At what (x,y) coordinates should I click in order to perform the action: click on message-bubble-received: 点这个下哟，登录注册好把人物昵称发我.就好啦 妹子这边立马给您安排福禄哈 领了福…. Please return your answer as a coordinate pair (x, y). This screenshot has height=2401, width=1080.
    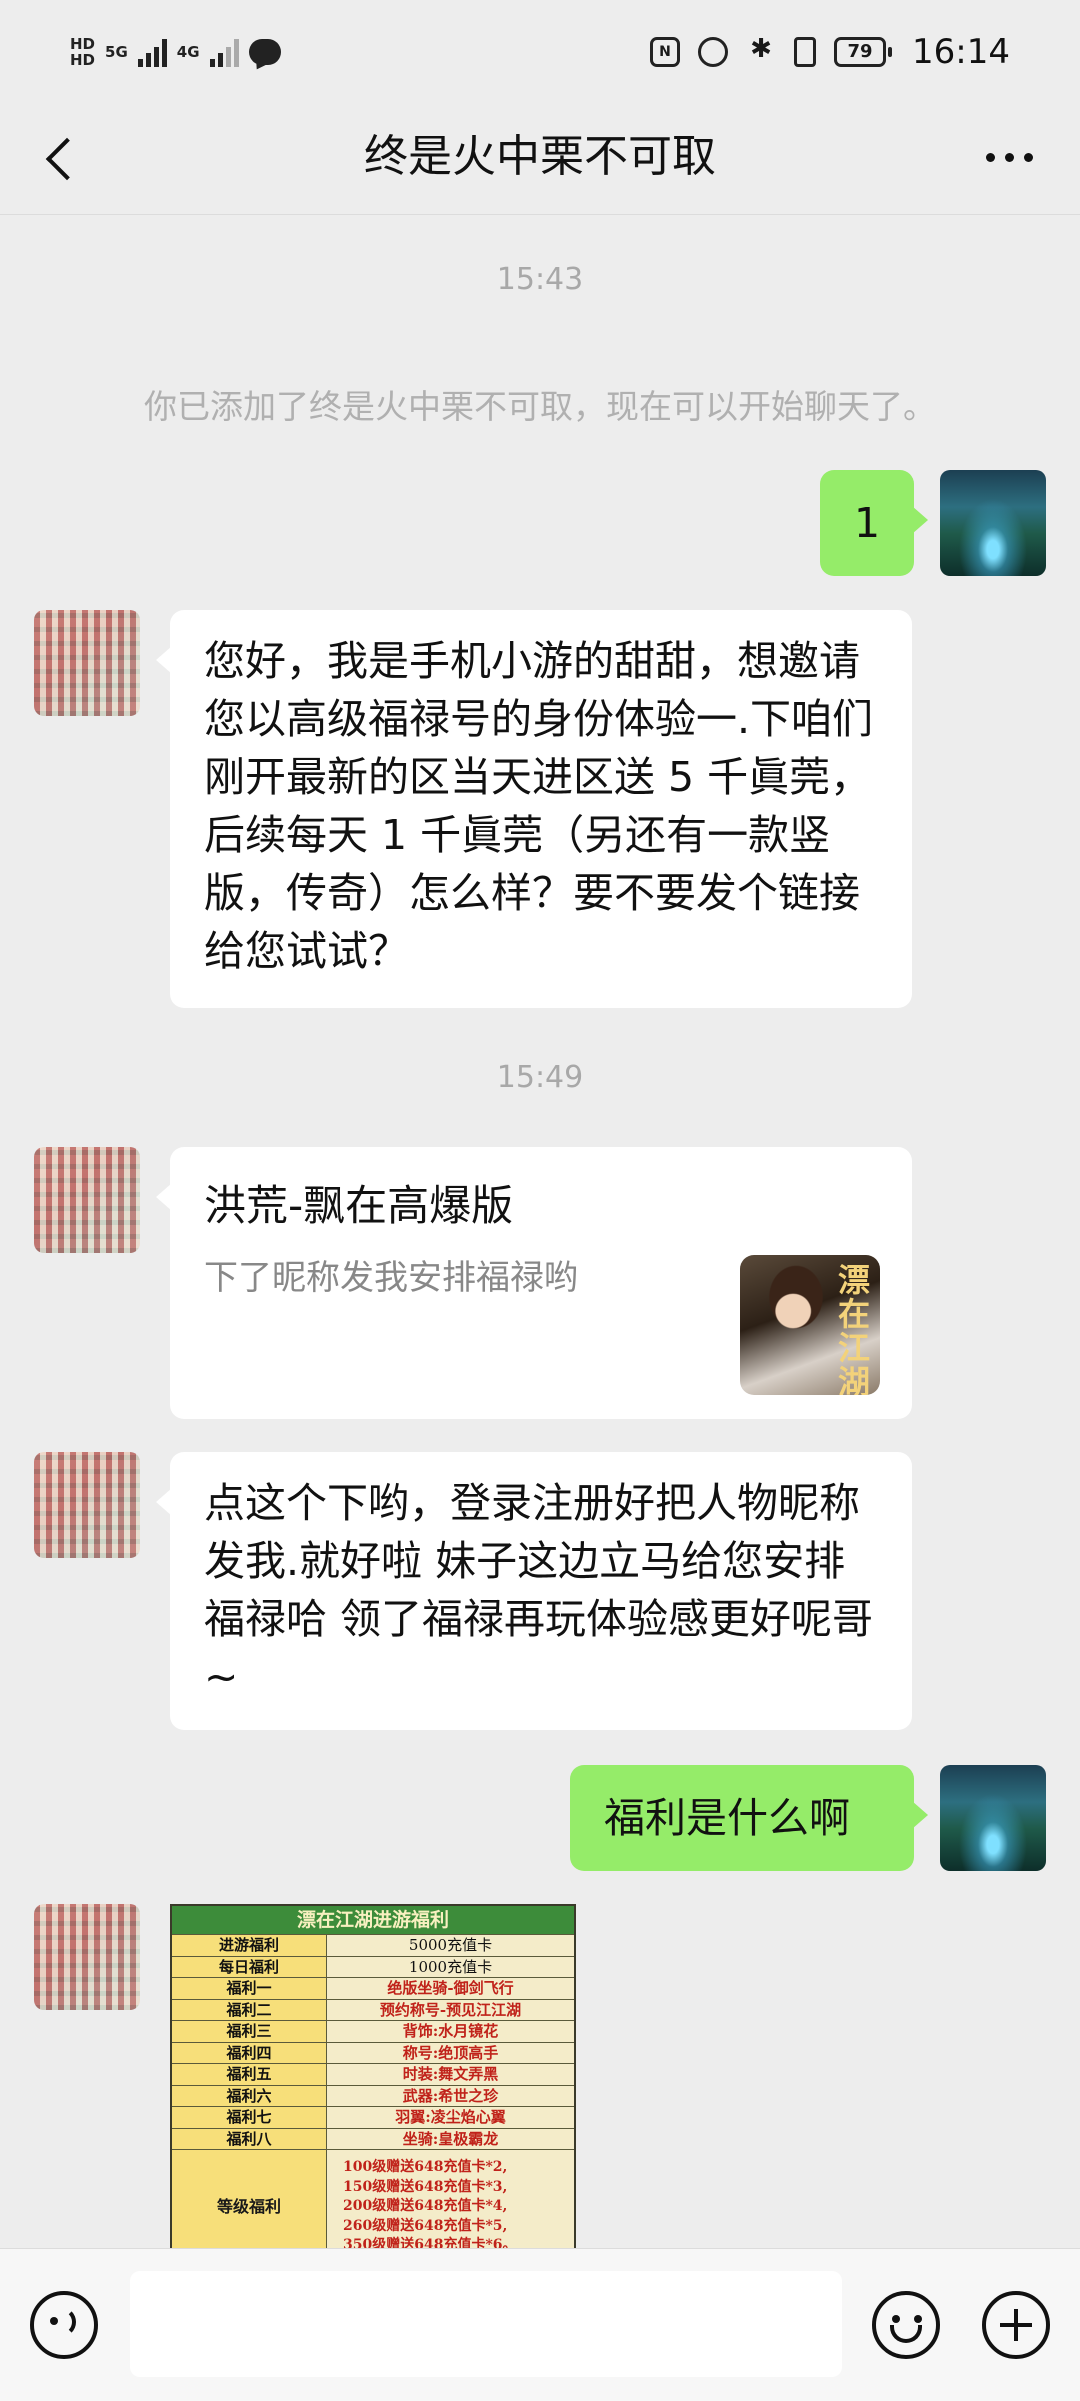
    Looking at the image, I should click on (534, 1591).